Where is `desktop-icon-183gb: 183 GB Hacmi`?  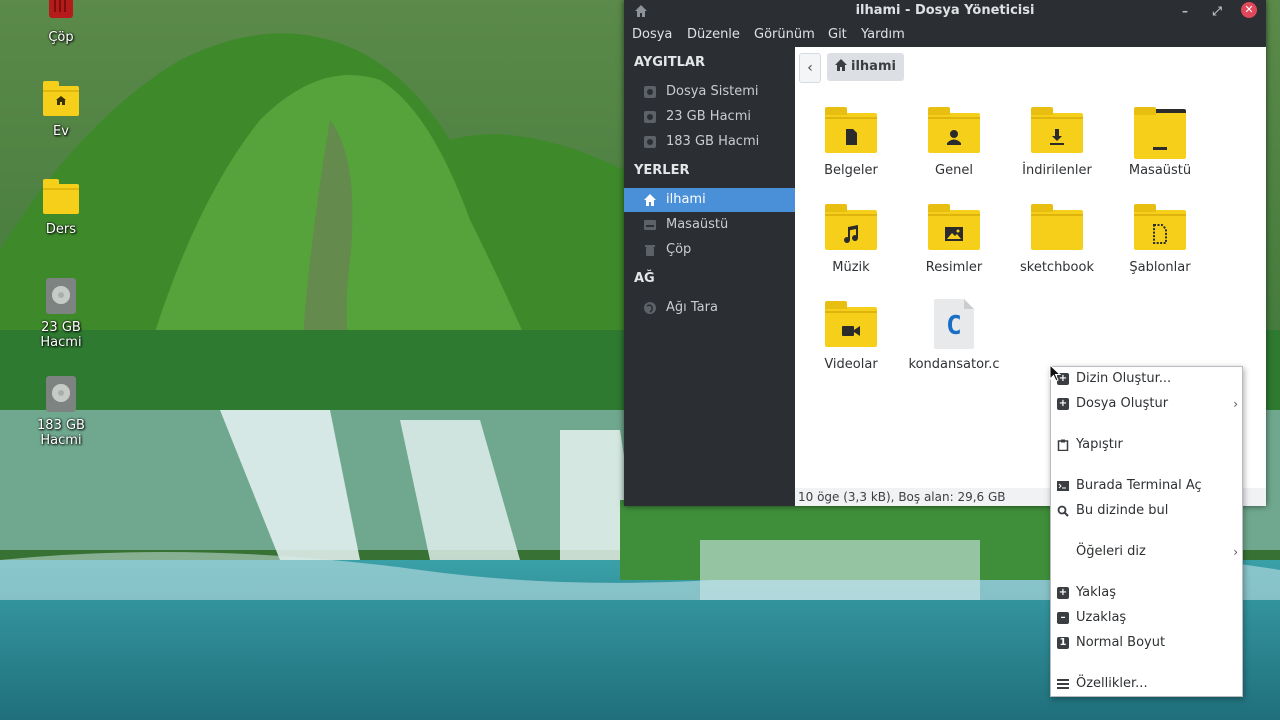
desktop-icon-183gb: 183 GB Hacmi is located at coordinates (61, 411).